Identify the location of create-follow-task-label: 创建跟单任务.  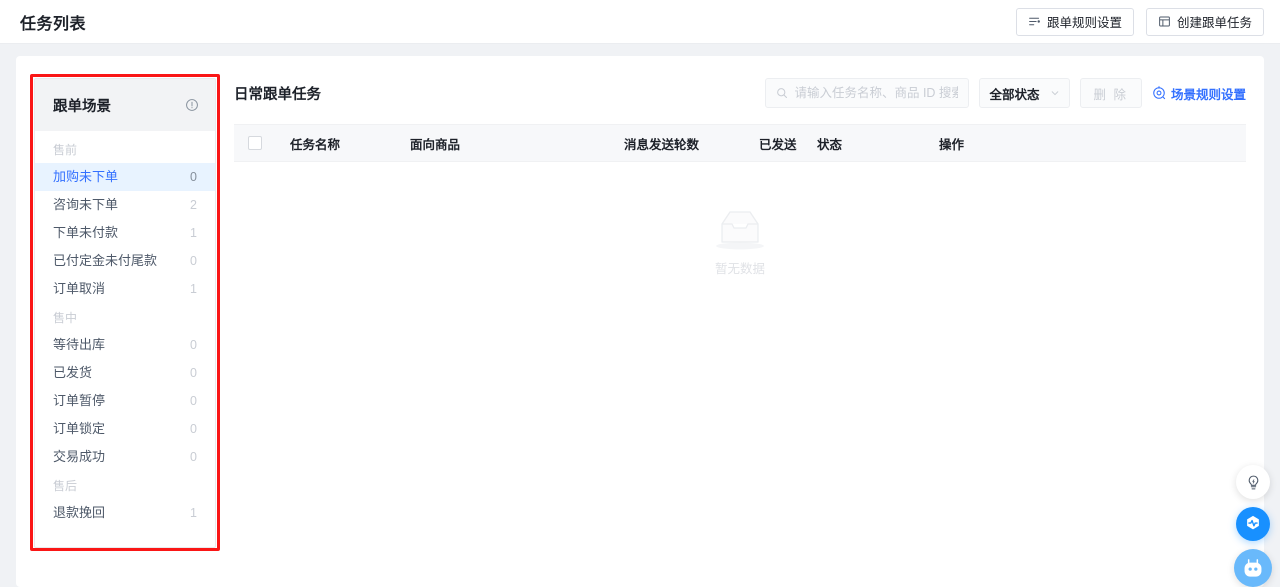
(1214, 23).